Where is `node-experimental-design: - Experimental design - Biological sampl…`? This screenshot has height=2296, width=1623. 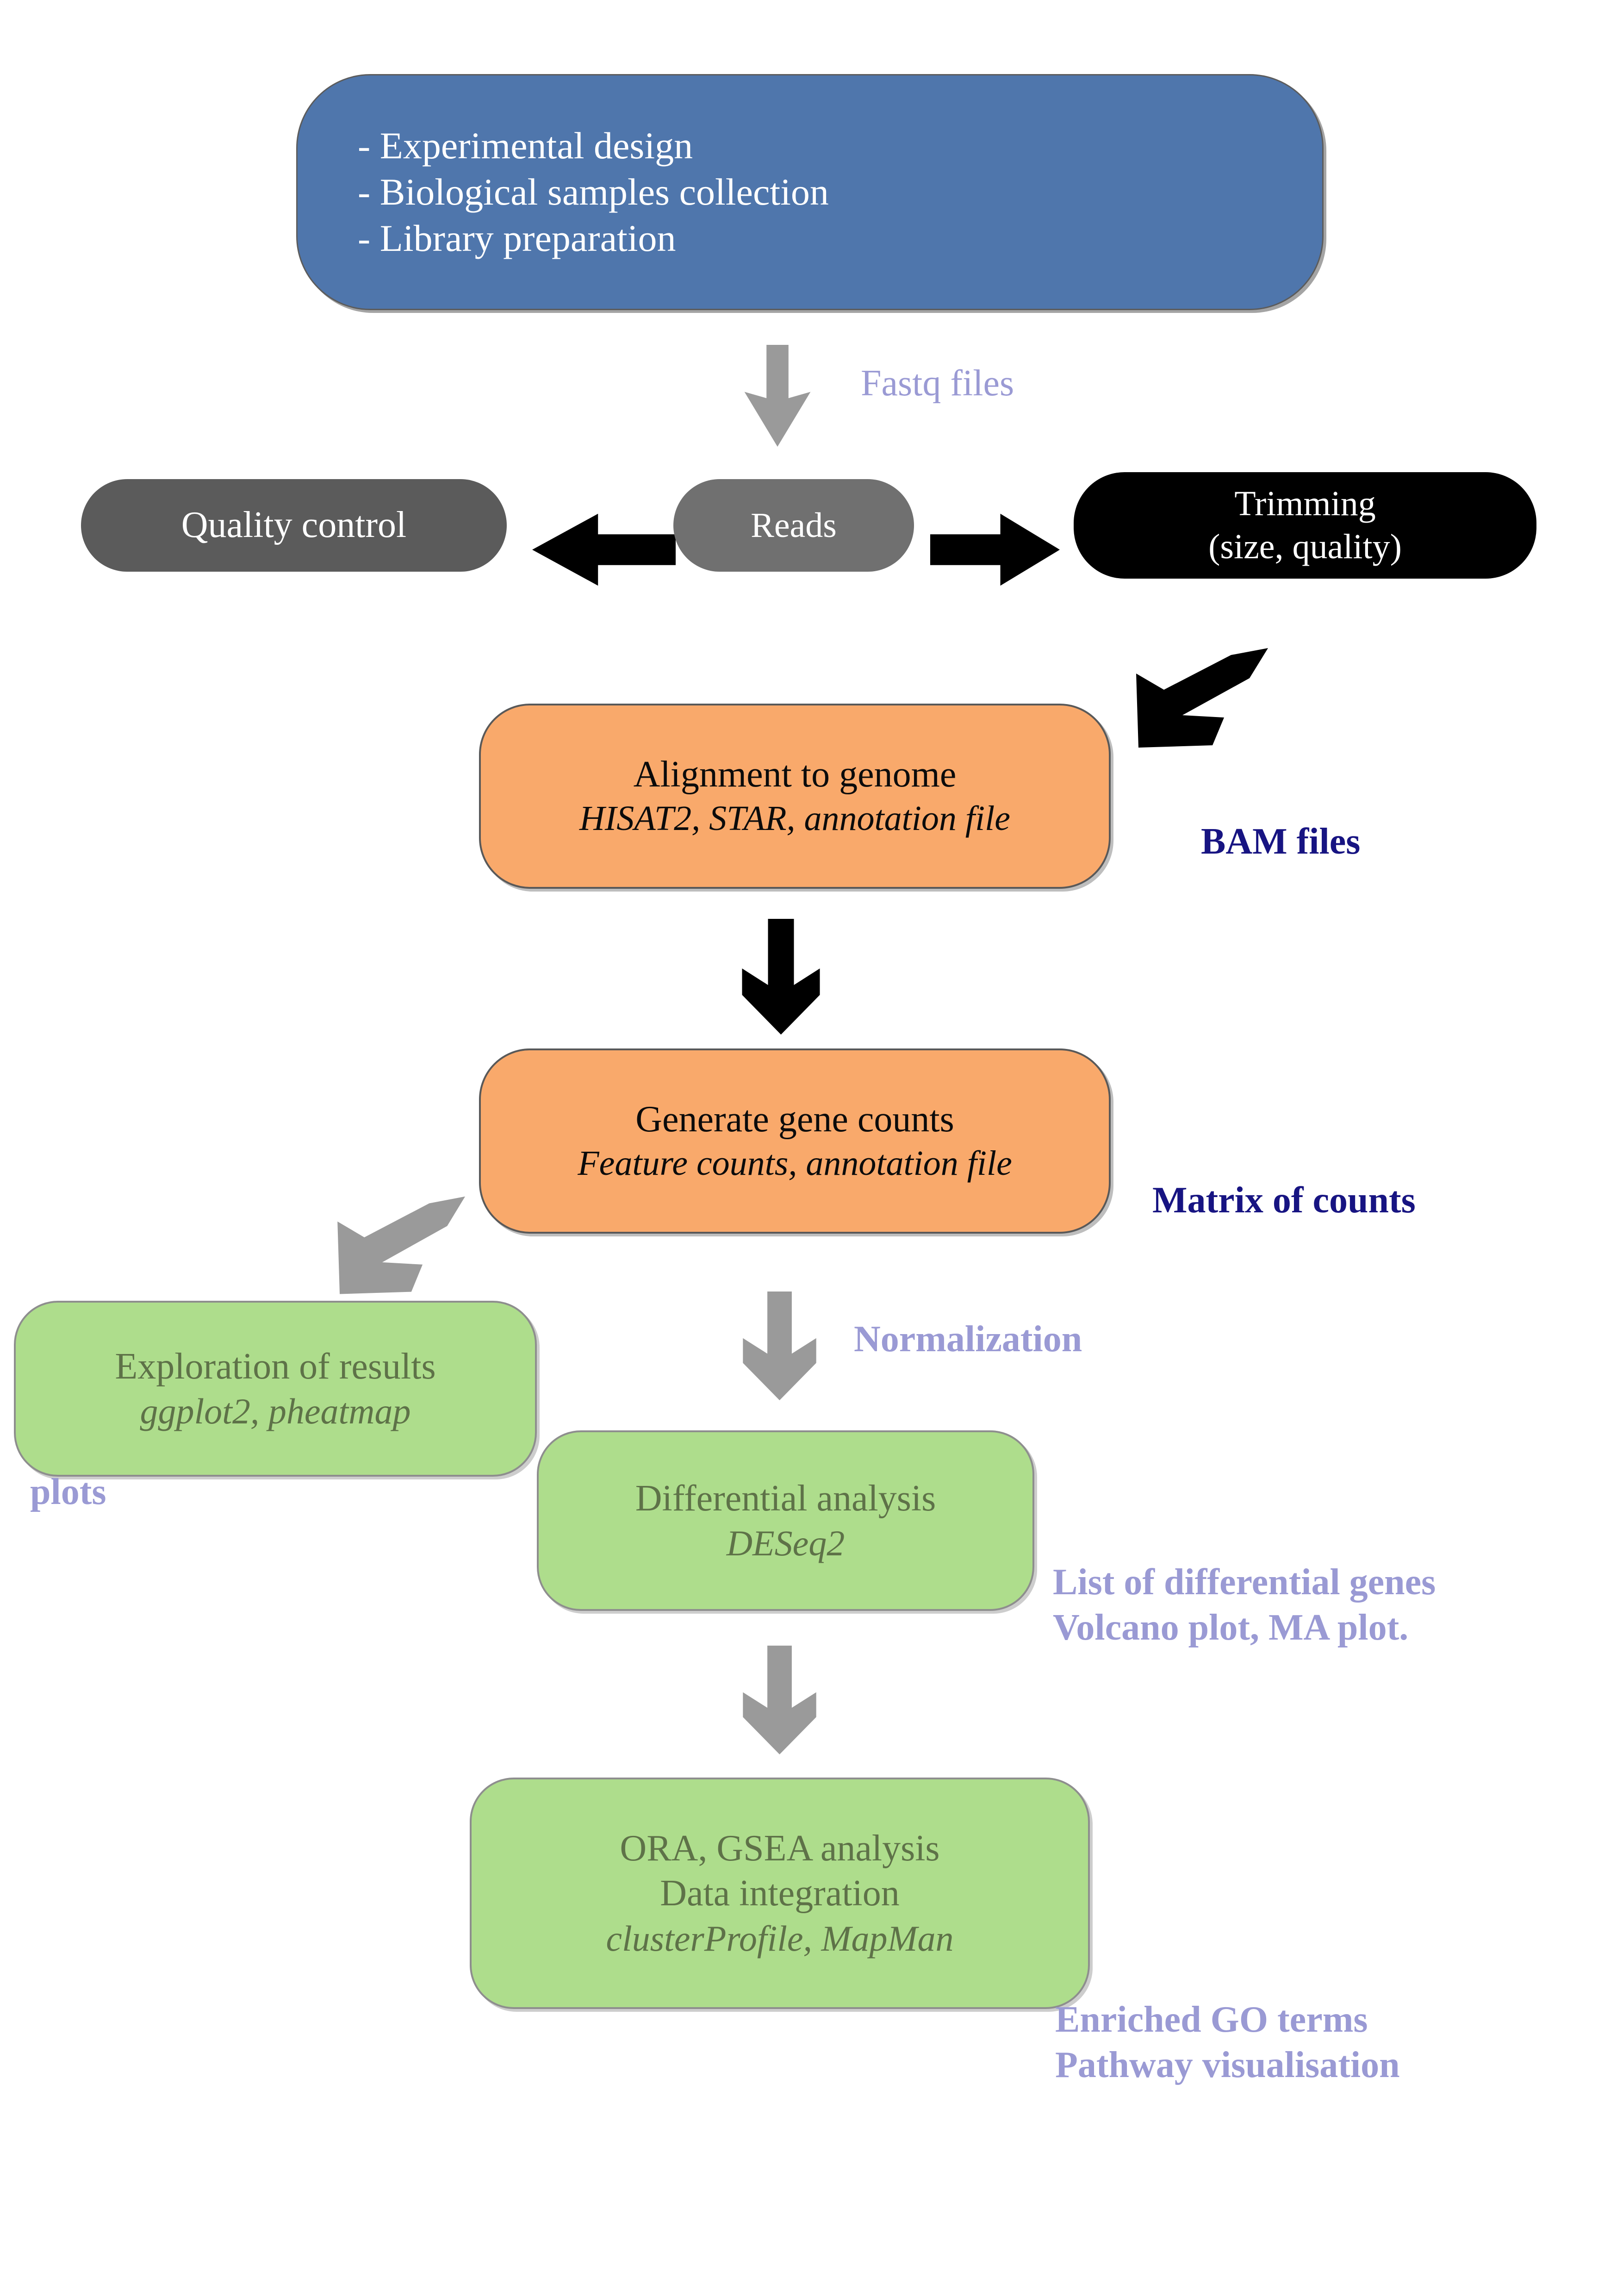 node-experimental-design: - Experimental design - Biological sampl… is located at coordinates (810, 192).